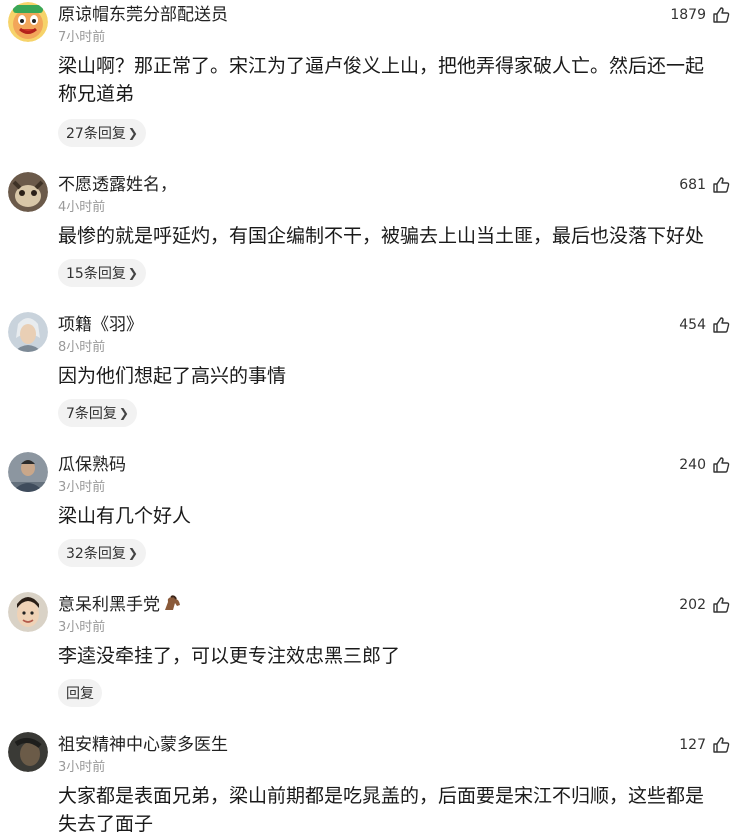  Describe the element at coordinates (381, 80) in the screenshot. I see `comment-text: 梁山啊？那正常了。宋江为了逼卢俊义上山，把他弄得家破人亡。然后还一起 称兄道弟` at that location.